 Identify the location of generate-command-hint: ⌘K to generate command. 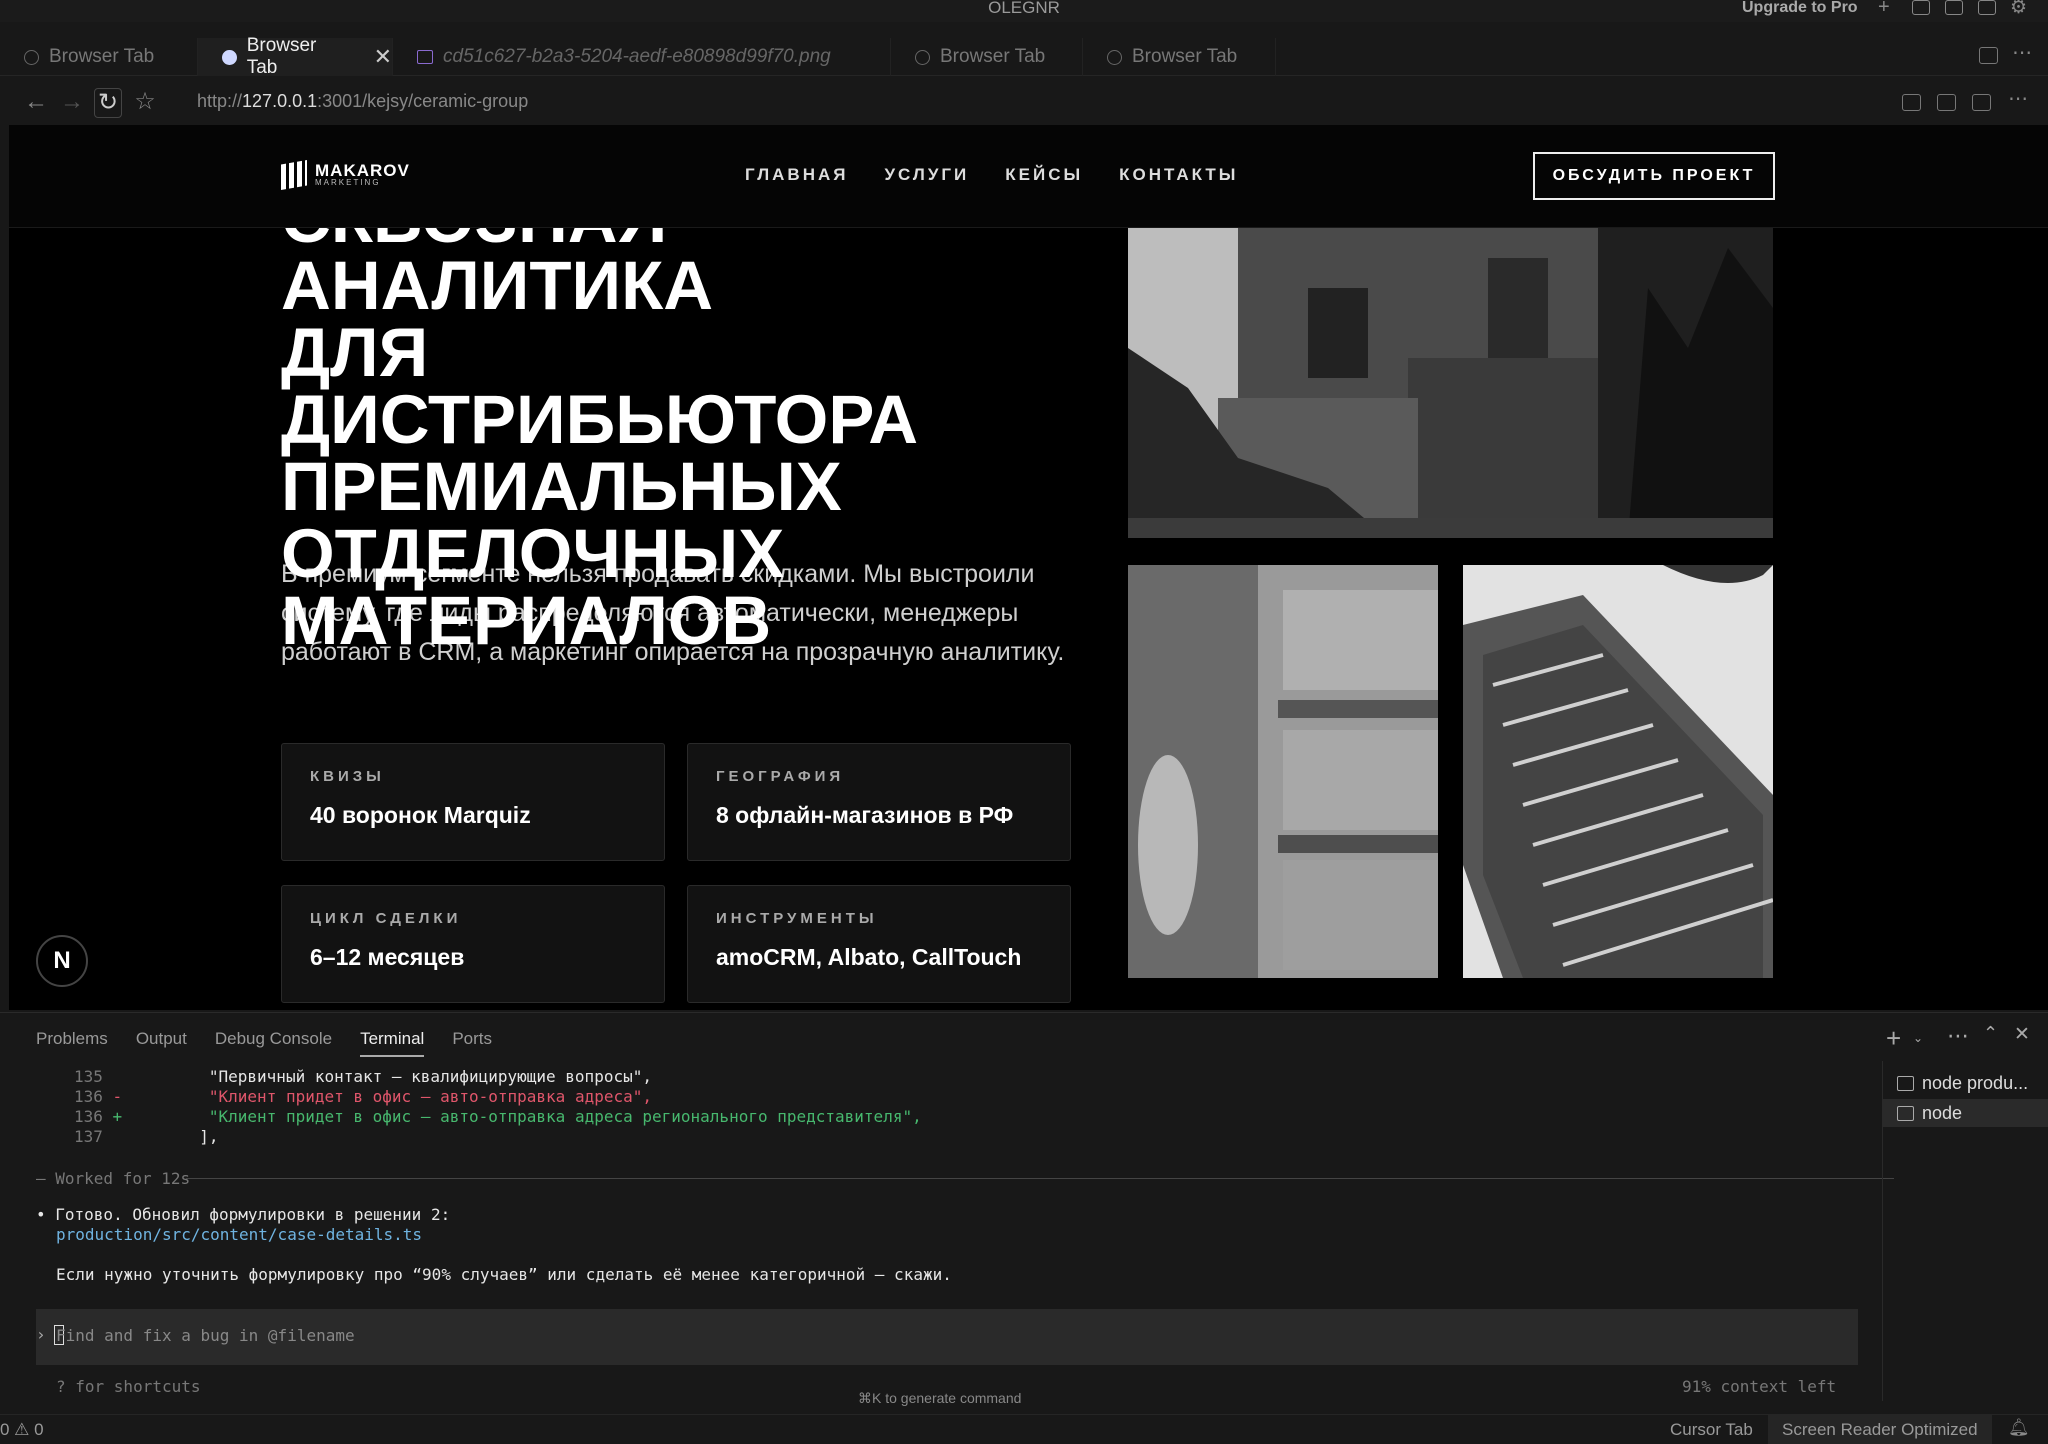
(940, 1398).